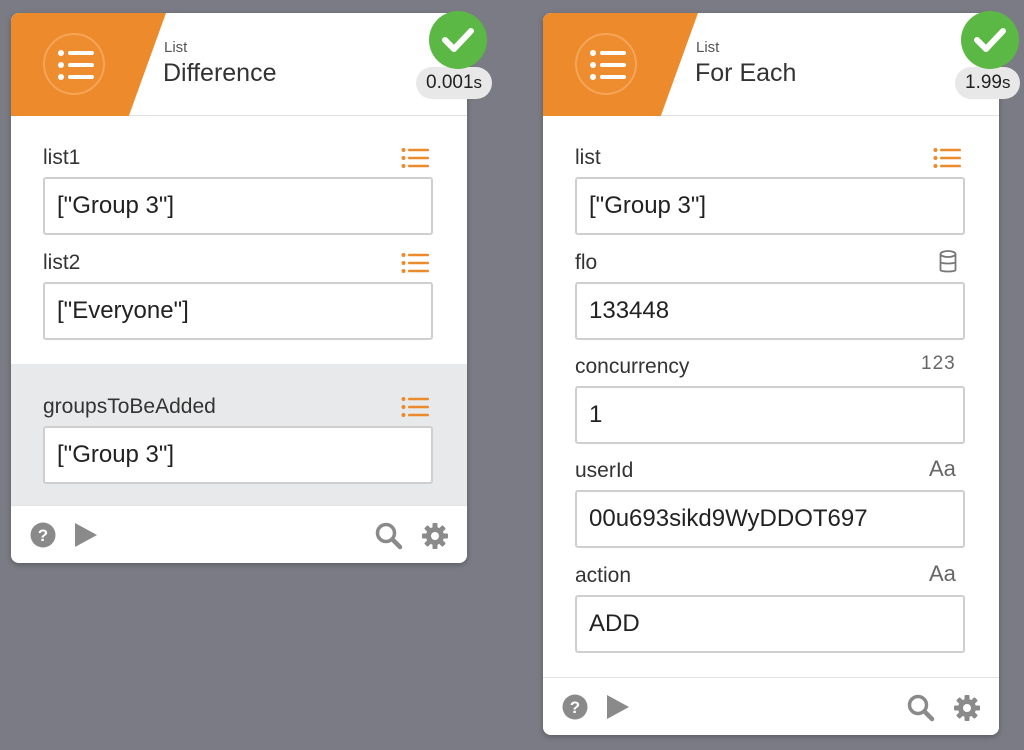 Image resolution: width=1024 pixels, height=750 pixels. I want to click on field-label: list1, so click(62, 157).